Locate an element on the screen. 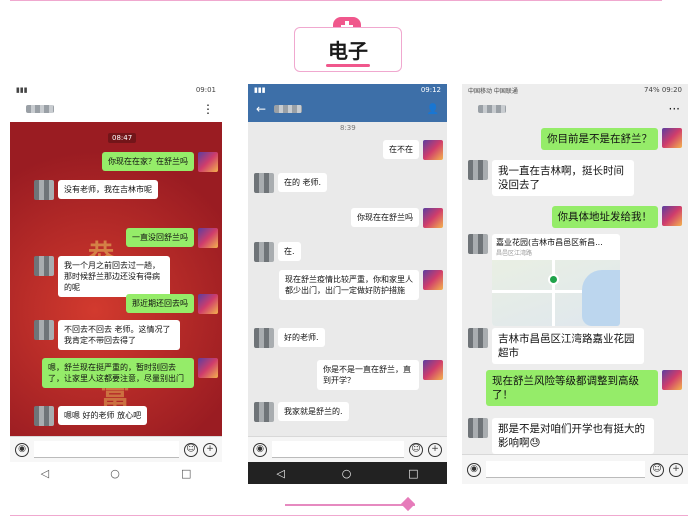 The width and height of the screenshot is (698, 522). location-subtitle: 昌邑区江湾路 is located at coordinates (514, 253).